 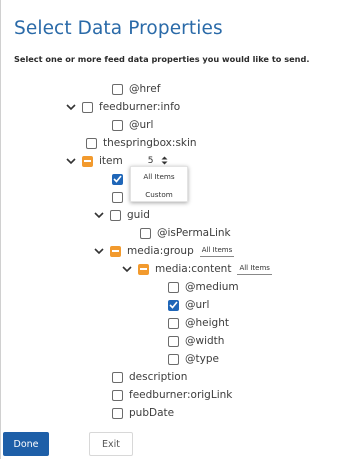 I want to click on done-button: Done, so click(x=26, y=444).